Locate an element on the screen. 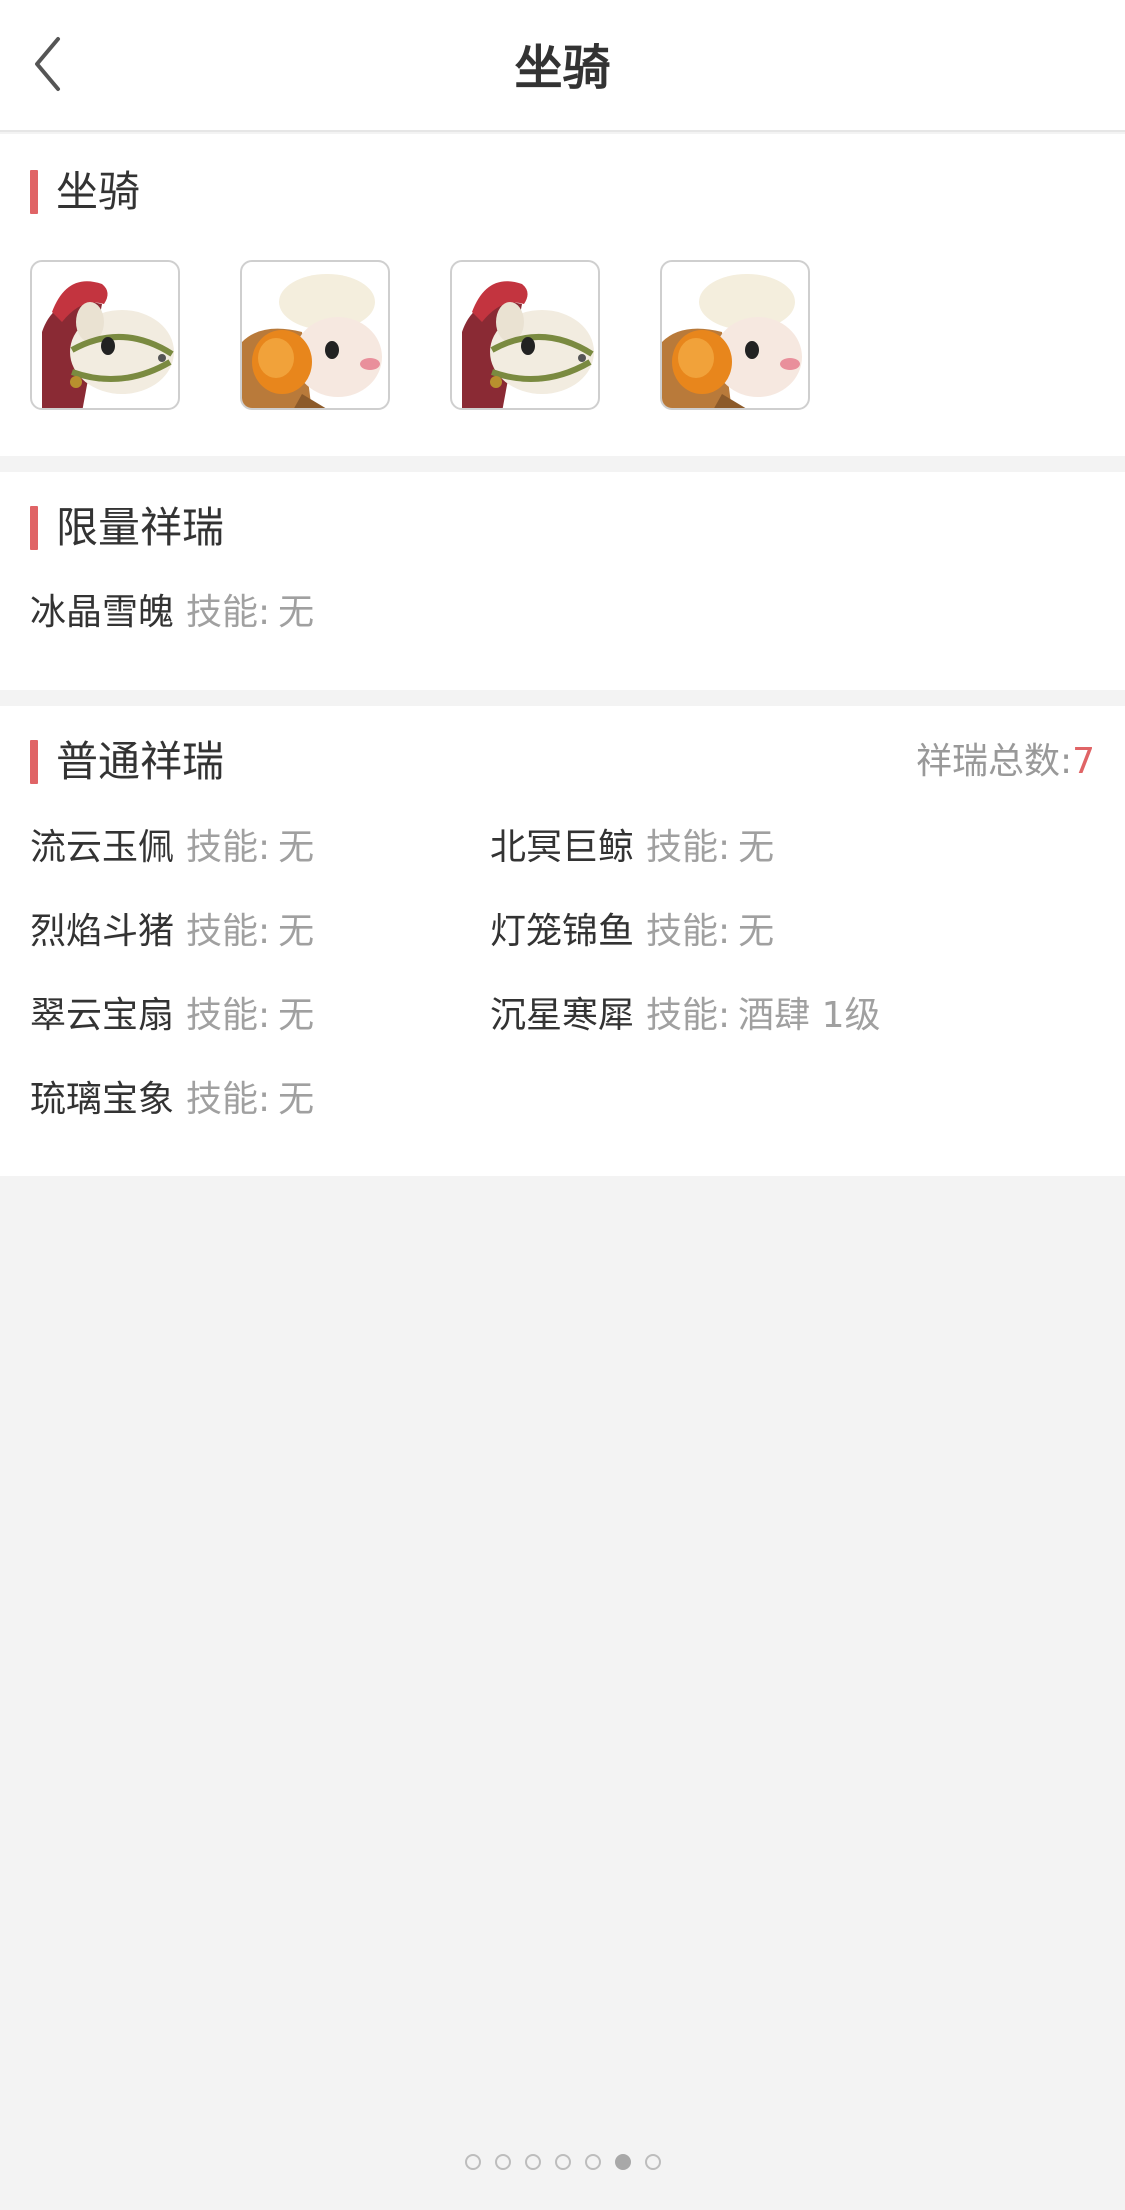 The image size is (1125, 2210). page-dot-active is located at coordinates (622, 2162).